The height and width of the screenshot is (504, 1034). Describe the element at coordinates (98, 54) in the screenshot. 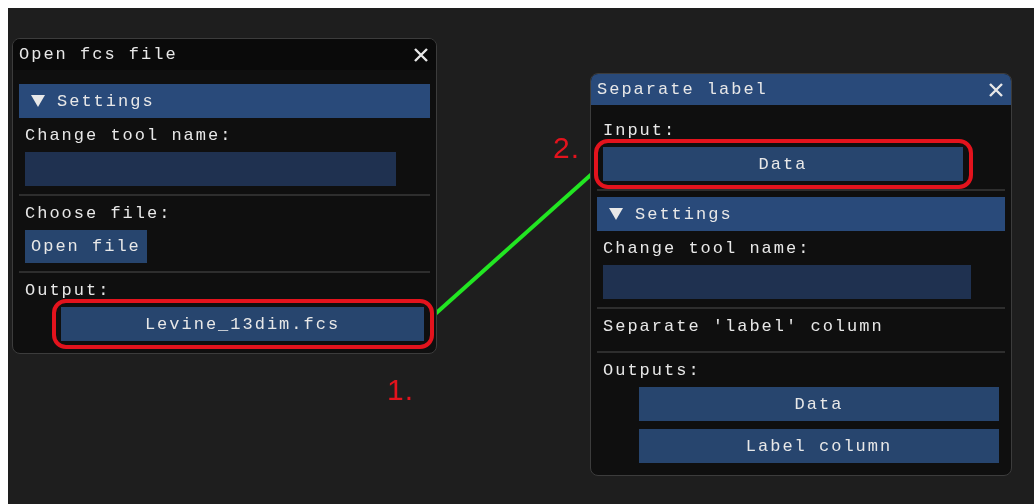

I see `window-title: Open fcs file` at that location.